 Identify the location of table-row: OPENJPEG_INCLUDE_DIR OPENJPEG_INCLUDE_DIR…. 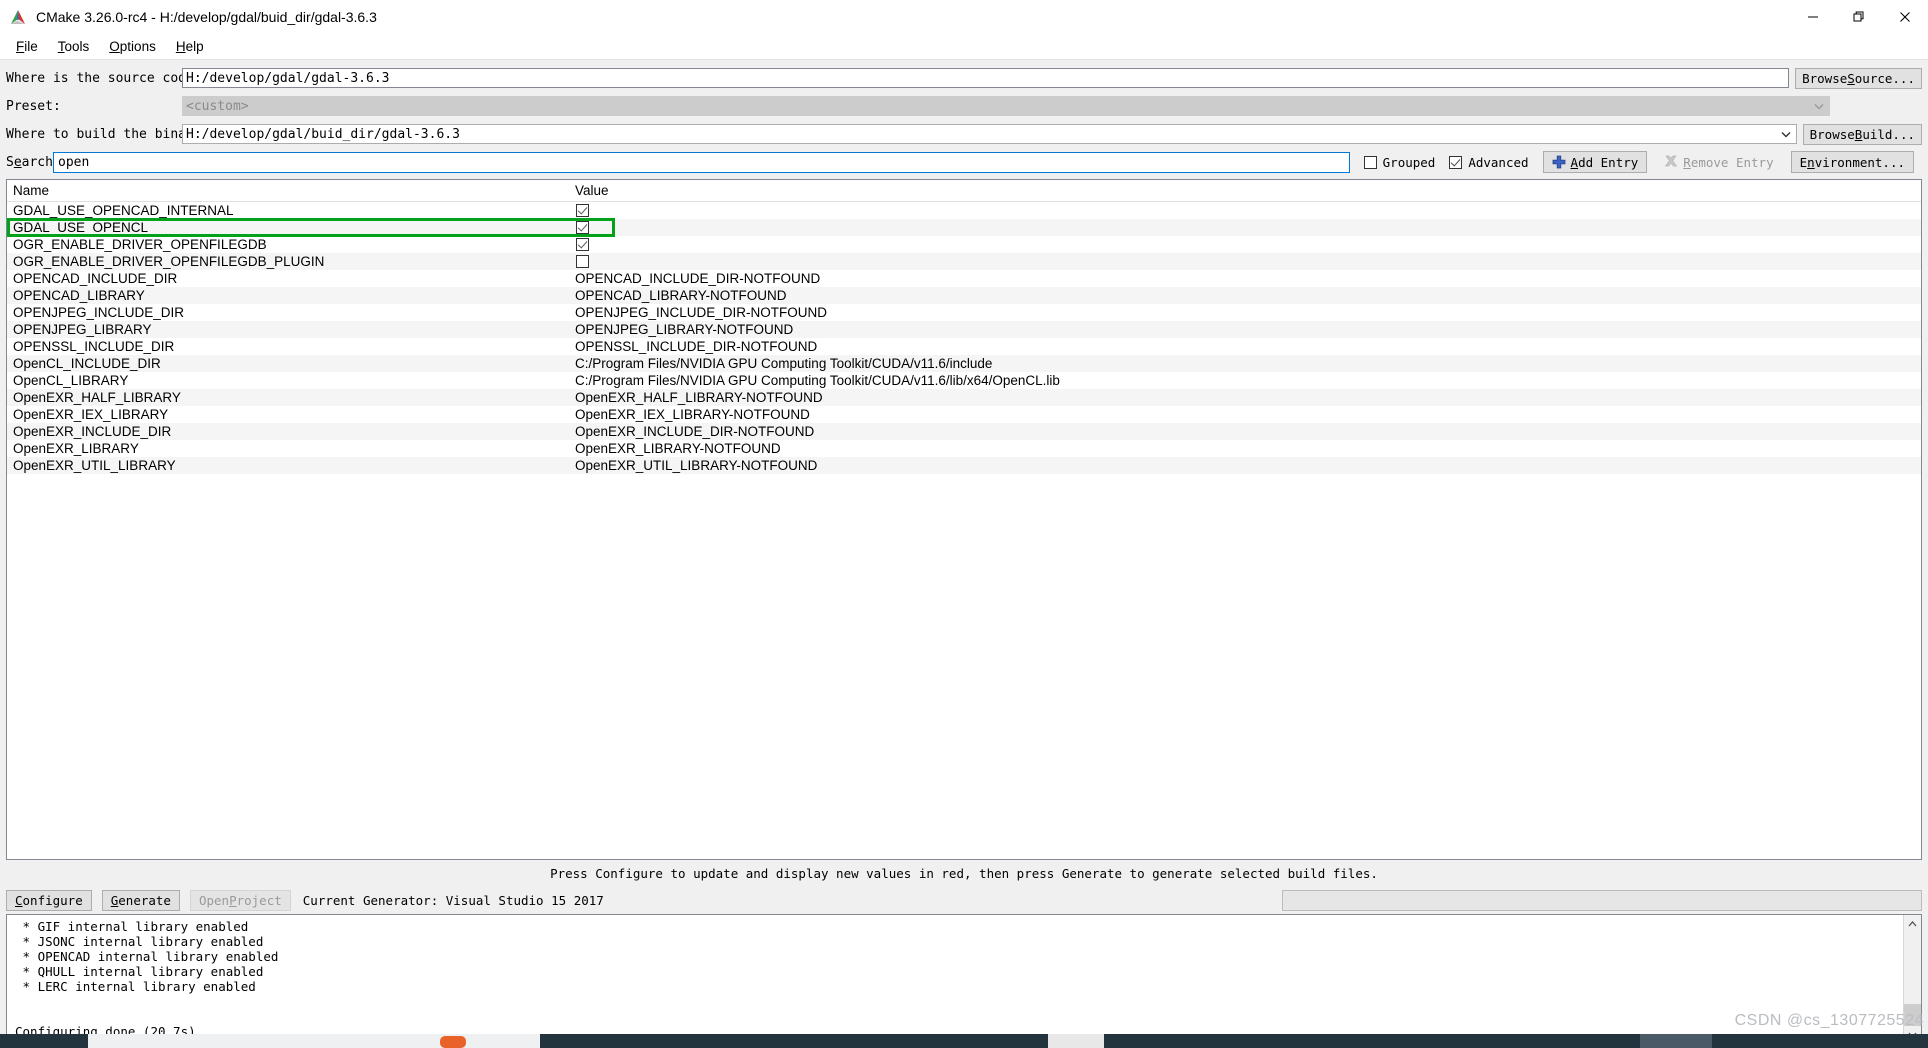
(964, 312).